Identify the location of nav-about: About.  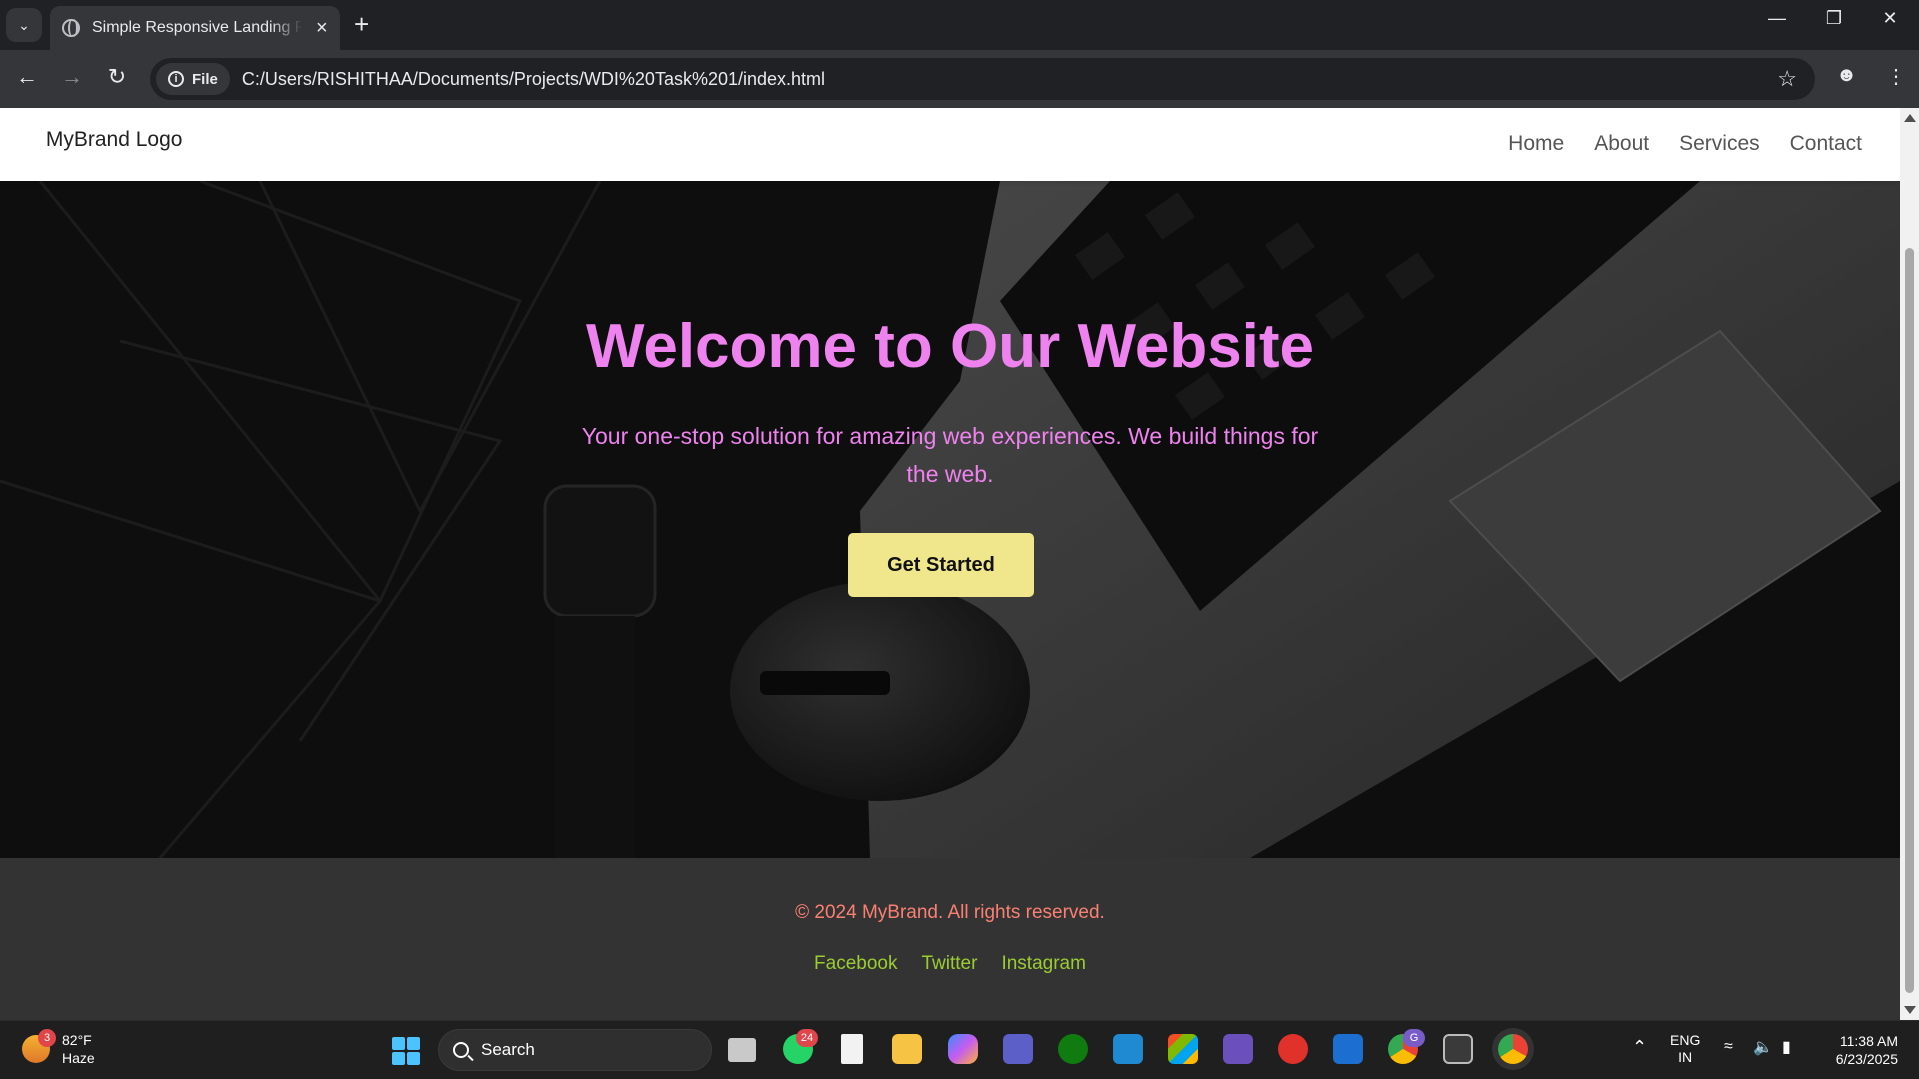
(1621, 144).